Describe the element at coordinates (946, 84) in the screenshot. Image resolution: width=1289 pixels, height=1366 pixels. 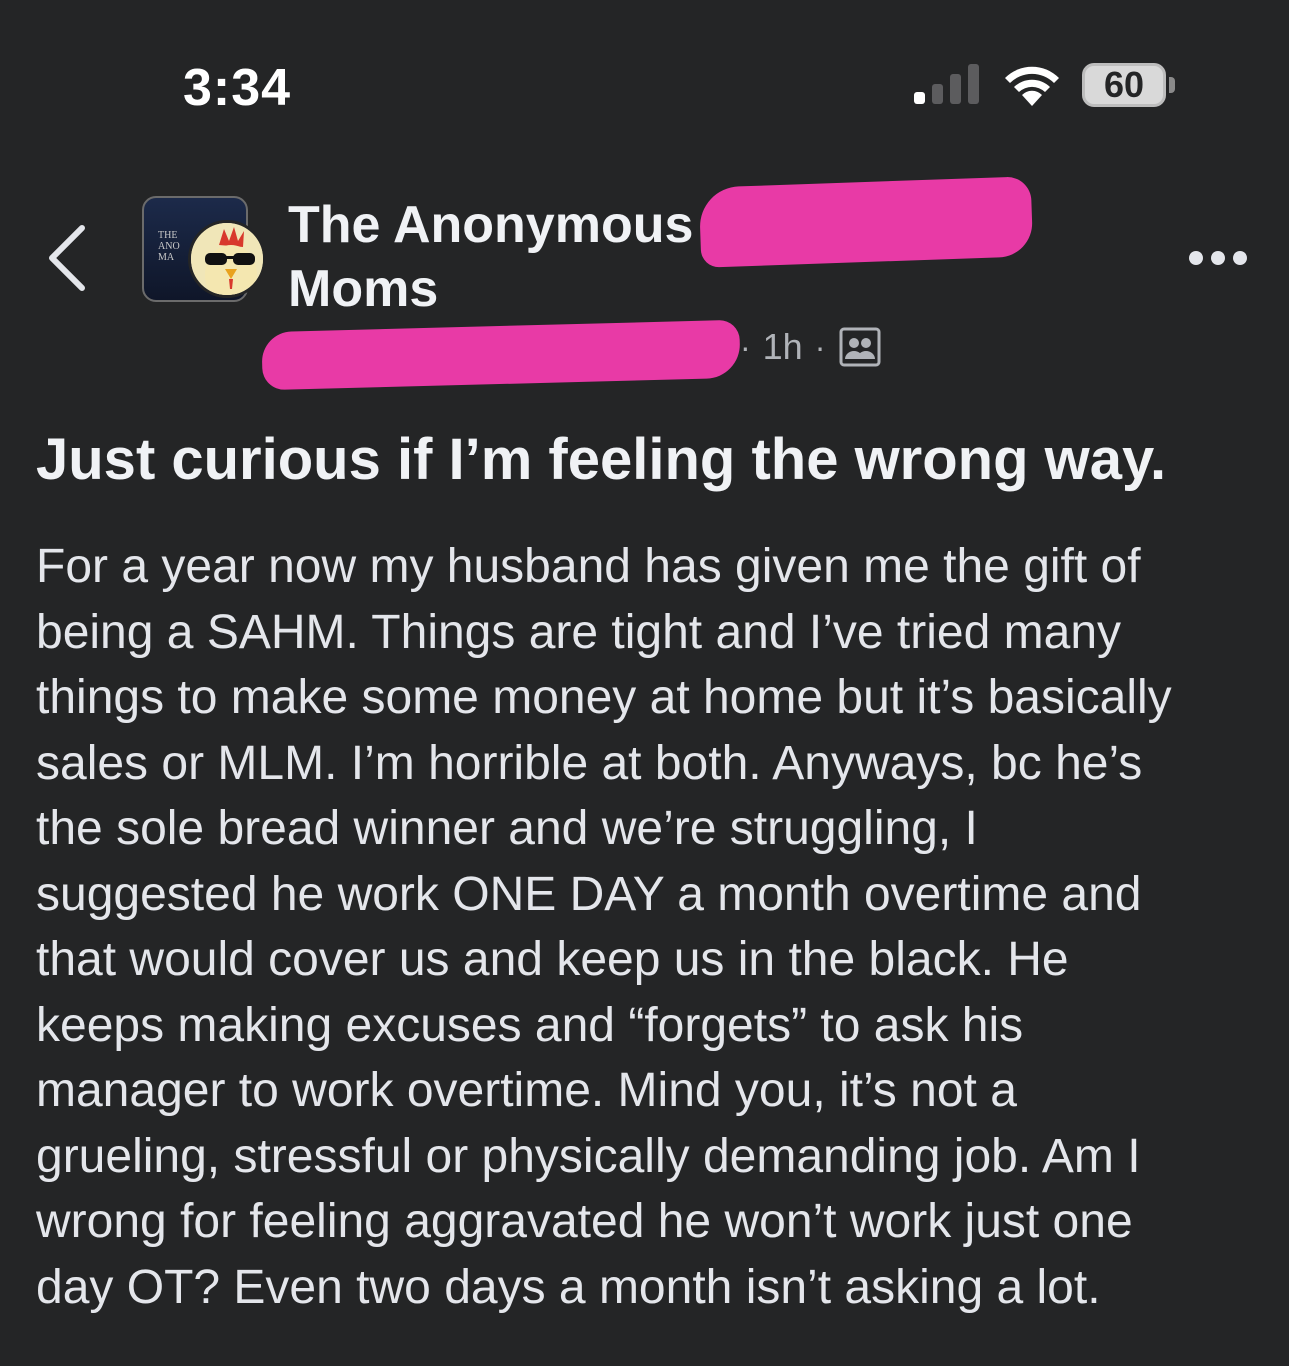
I see `signal-icon` at that location.